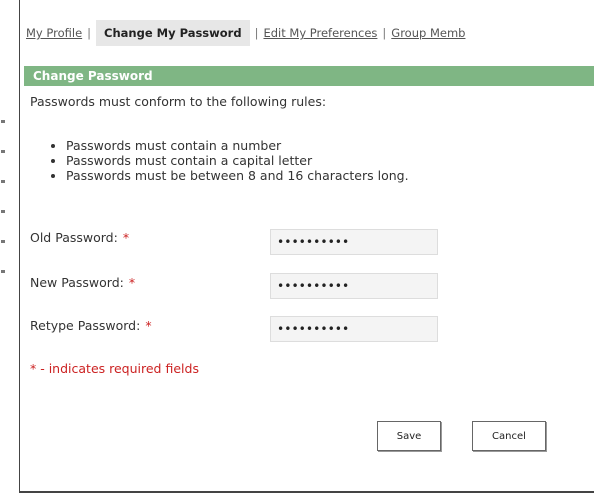 The image size is (594, 493). What do you see at coordinates (19, 246) in the screenshot?
I see `page-frame-left-border` at bounding box center [19, 246].